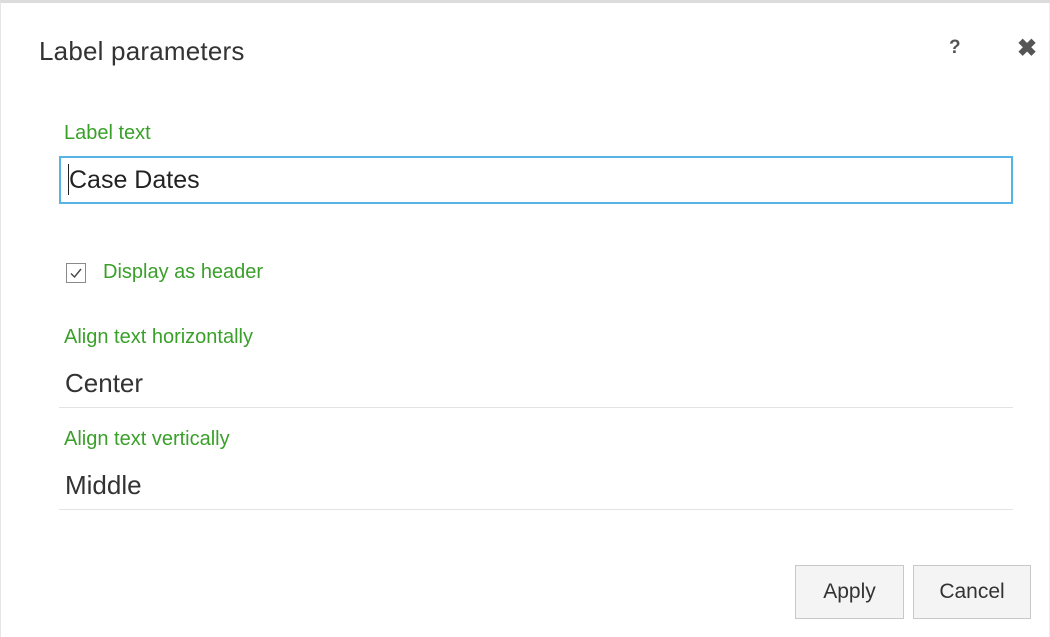  What do you see at coordinates (849, 592) in the screenshot?
I see `apply-button: Apply` at bounding box center [849, 592].